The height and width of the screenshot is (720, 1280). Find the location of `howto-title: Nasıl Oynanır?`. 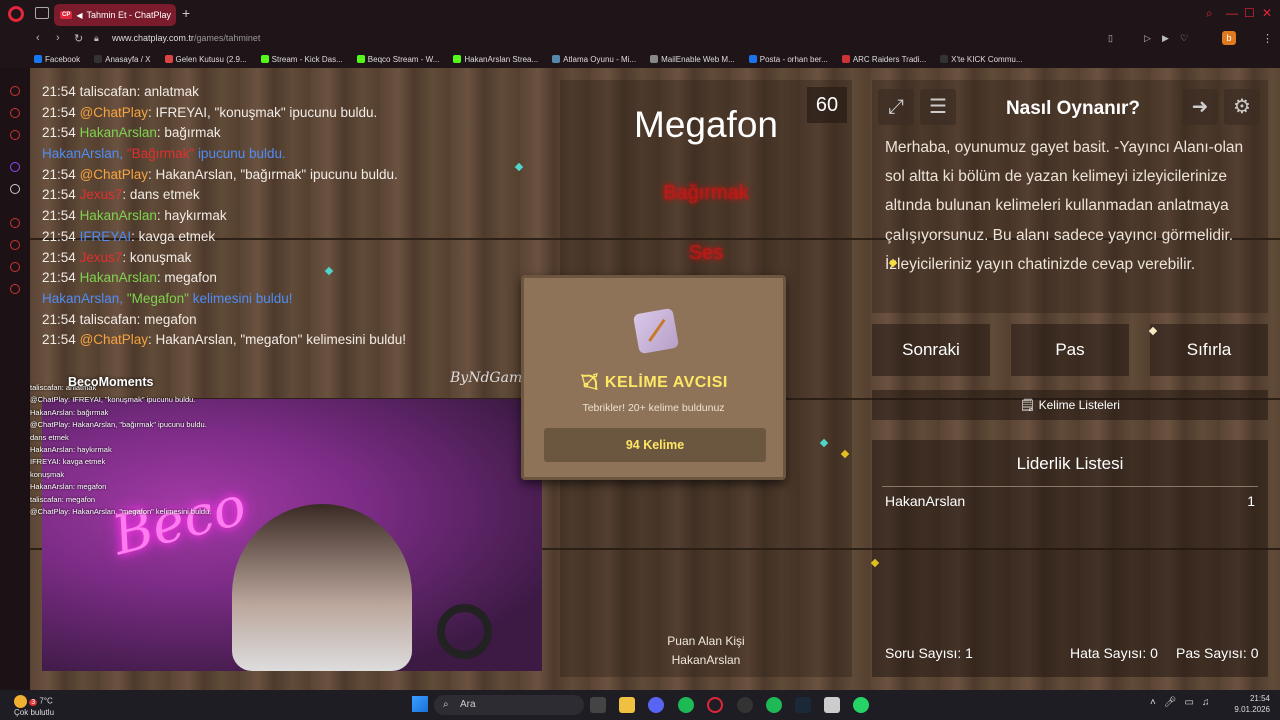

howto-title: Nasıl Oynanır? is located at coordinates (1073, 108).